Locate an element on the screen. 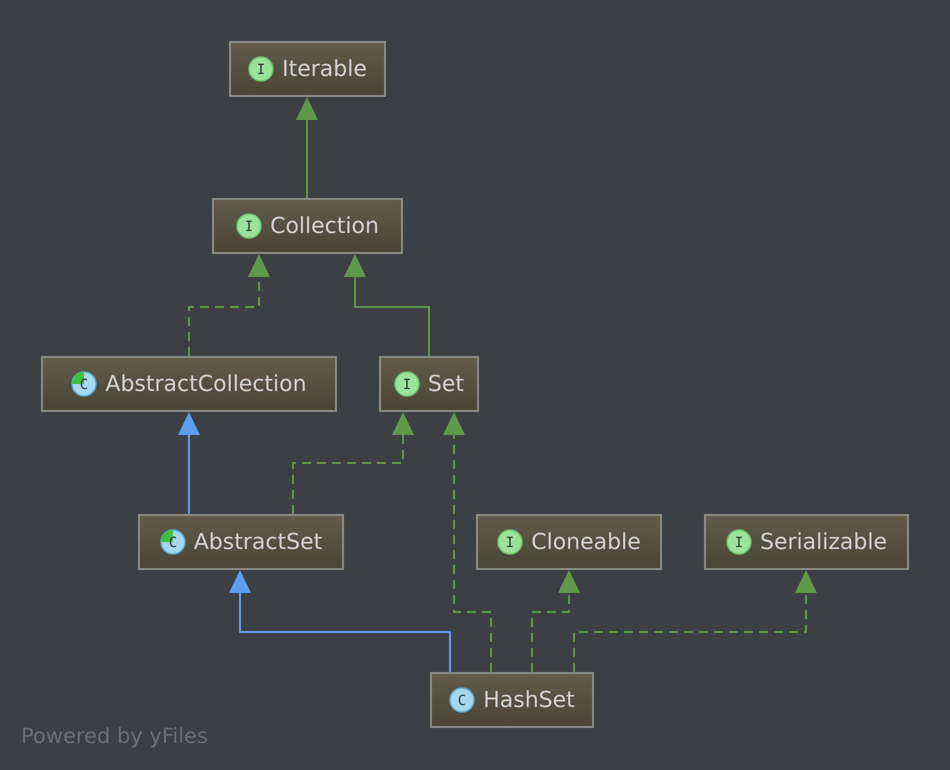 Image resolution: width=950 pixels, height=770 pixels. class-icon: C is located at coordinates (462, 700).